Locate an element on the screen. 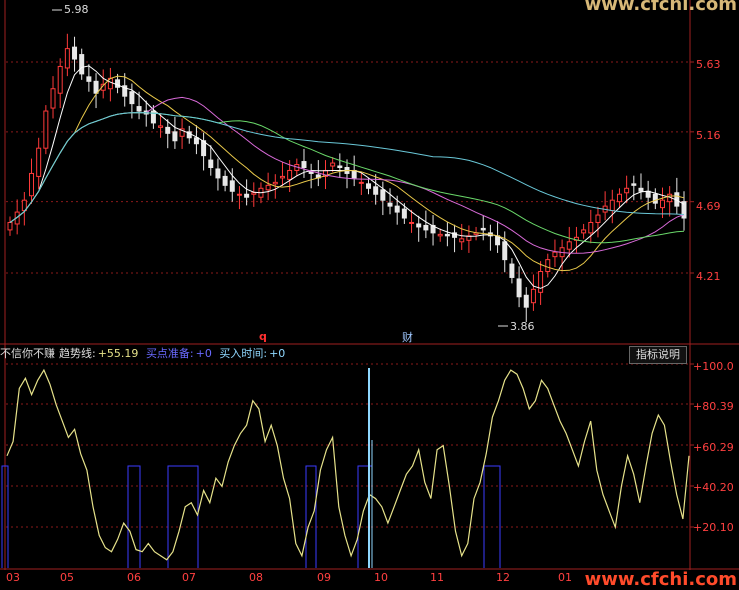  month-label: 09 is located at coordinates (324, 577).